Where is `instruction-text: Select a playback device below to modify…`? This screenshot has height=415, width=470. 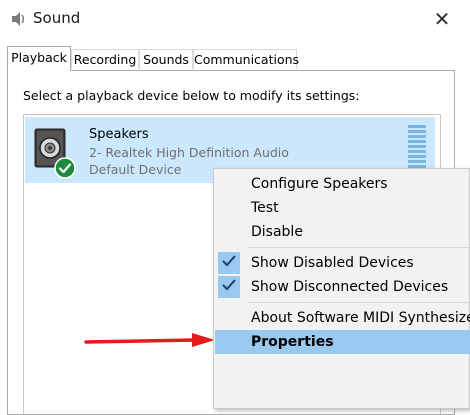
instruction-text: Select a playback device below to modify… is located at coordinates (191, 95).